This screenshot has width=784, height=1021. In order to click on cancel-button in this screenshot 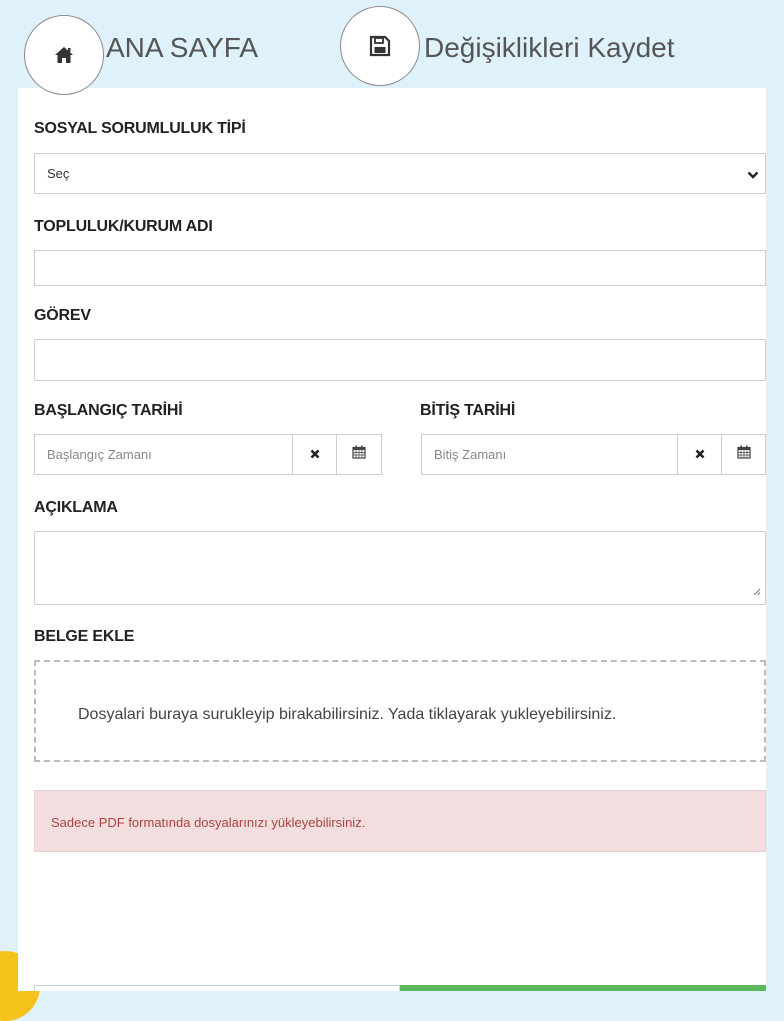, I will do `click(217, 988)`.